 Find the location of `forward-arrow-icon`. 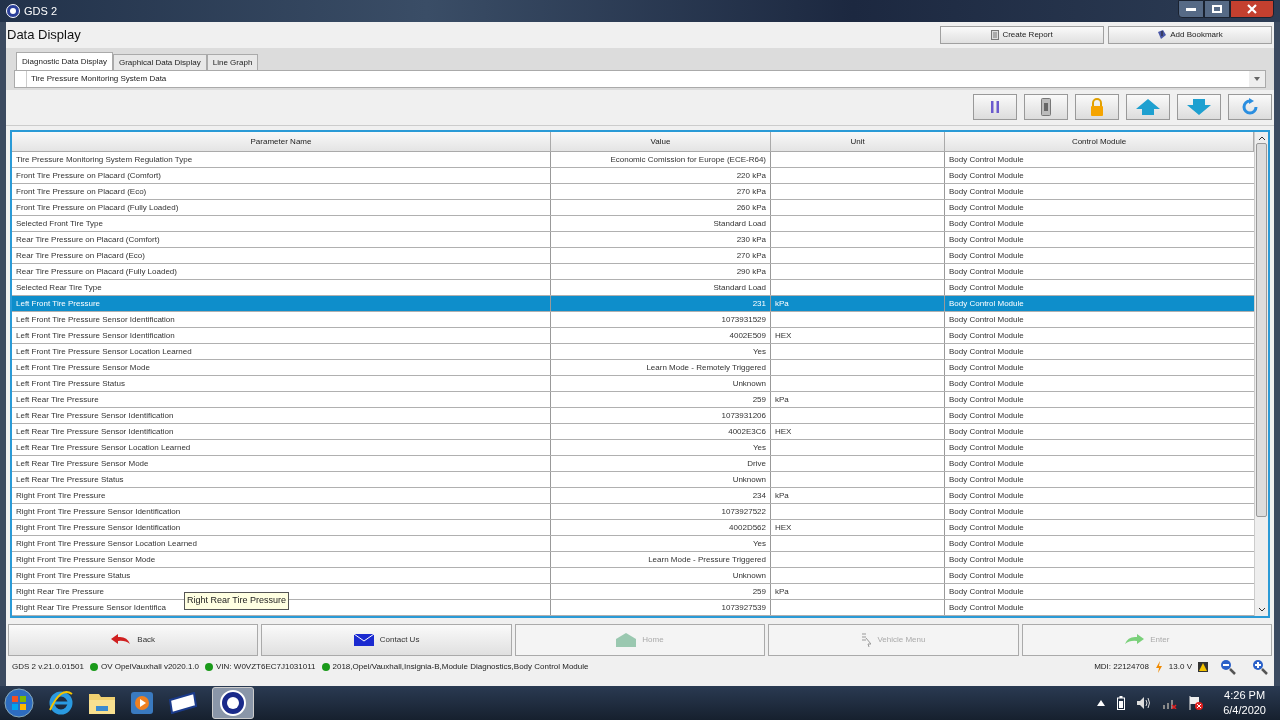

forward-arrow-icon is located at coordinates (1134, 640).